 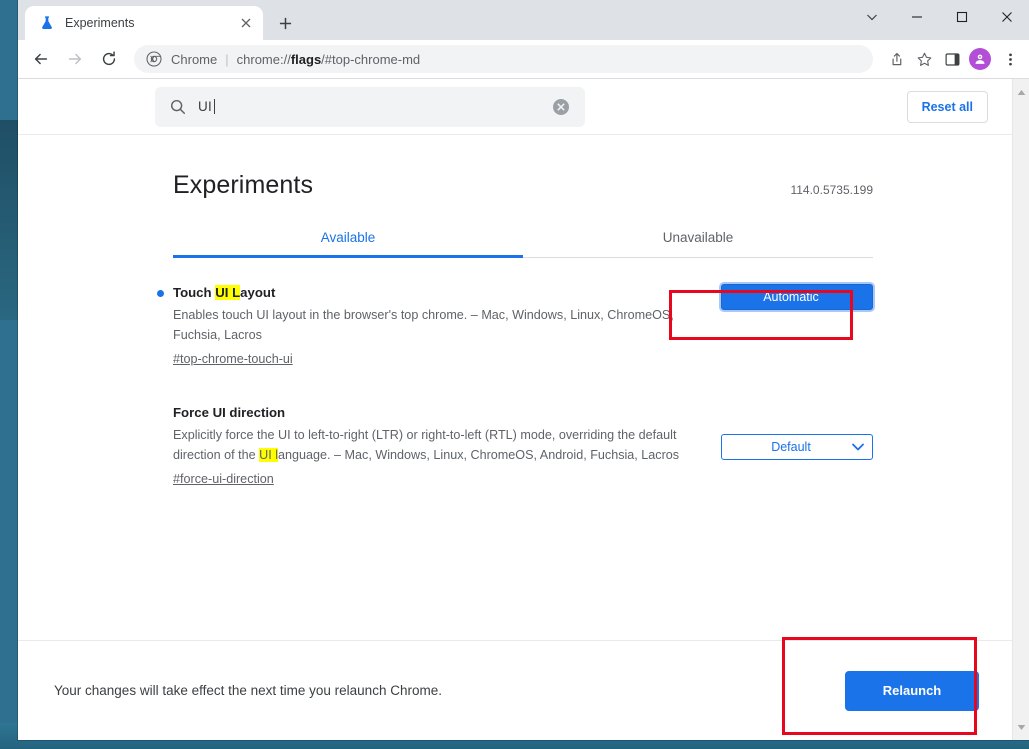 What do you see at coordinates (1006, 17) in the screenshot?
I see `close-window-button` at bounding box center [1006, 17].